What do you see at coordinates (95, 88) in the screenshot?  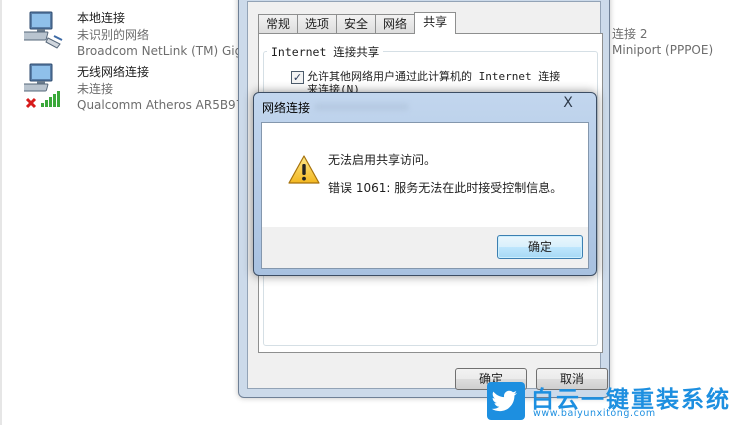 I see `connection-status: 未连接` at bounding box center [95, 88].